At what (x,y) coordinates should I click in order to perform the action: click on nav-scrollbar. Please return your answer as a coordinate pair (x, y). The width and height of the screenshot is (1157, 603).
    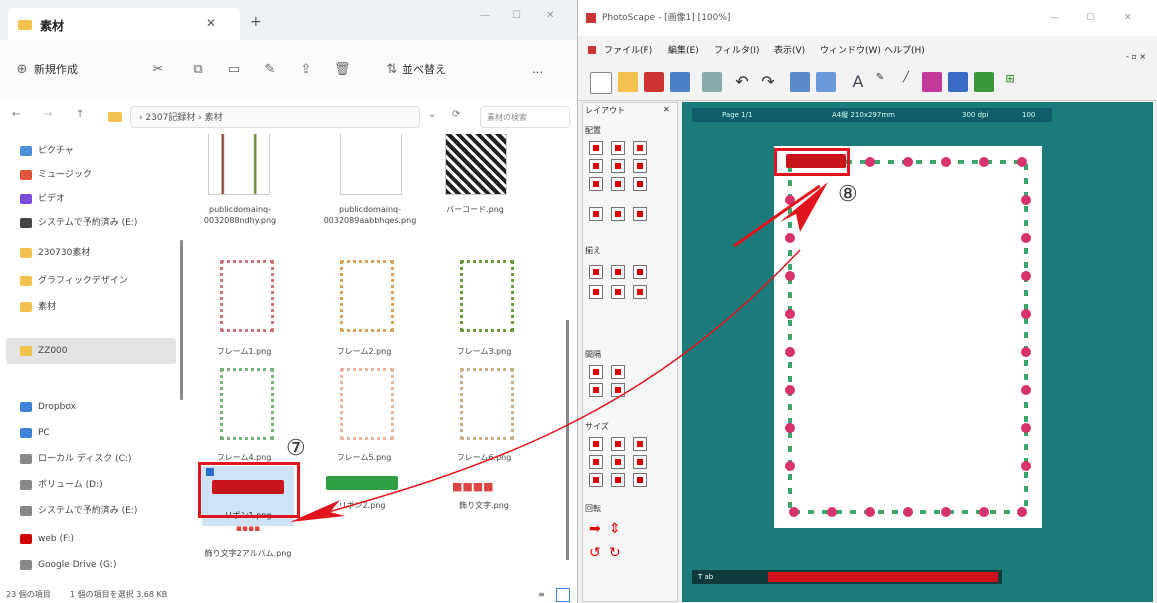
    Looking at the image, I should click on (181, 320).